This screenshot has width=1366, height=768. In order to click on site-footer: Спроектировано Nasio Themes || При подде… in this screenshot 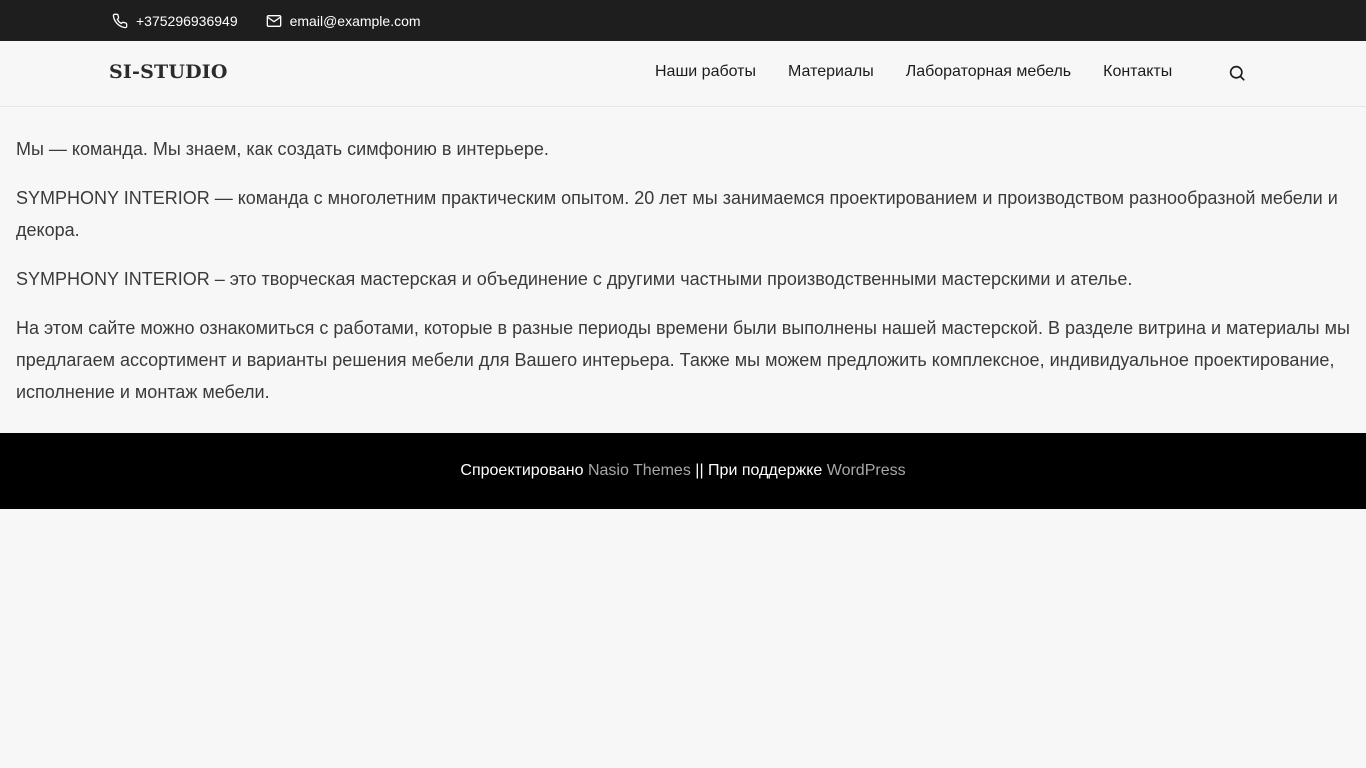, I will do `click(683, 471)`.